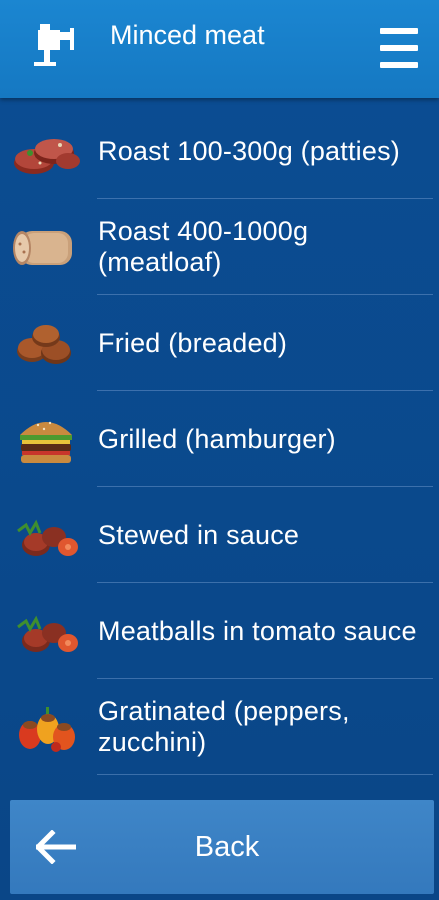 This screenshot has height=900, width=439. What do you see at coordinates (199, 534) in the screenshot?
I see `list-item-label: Stewed in sauce` at bounding box center [199, 534].